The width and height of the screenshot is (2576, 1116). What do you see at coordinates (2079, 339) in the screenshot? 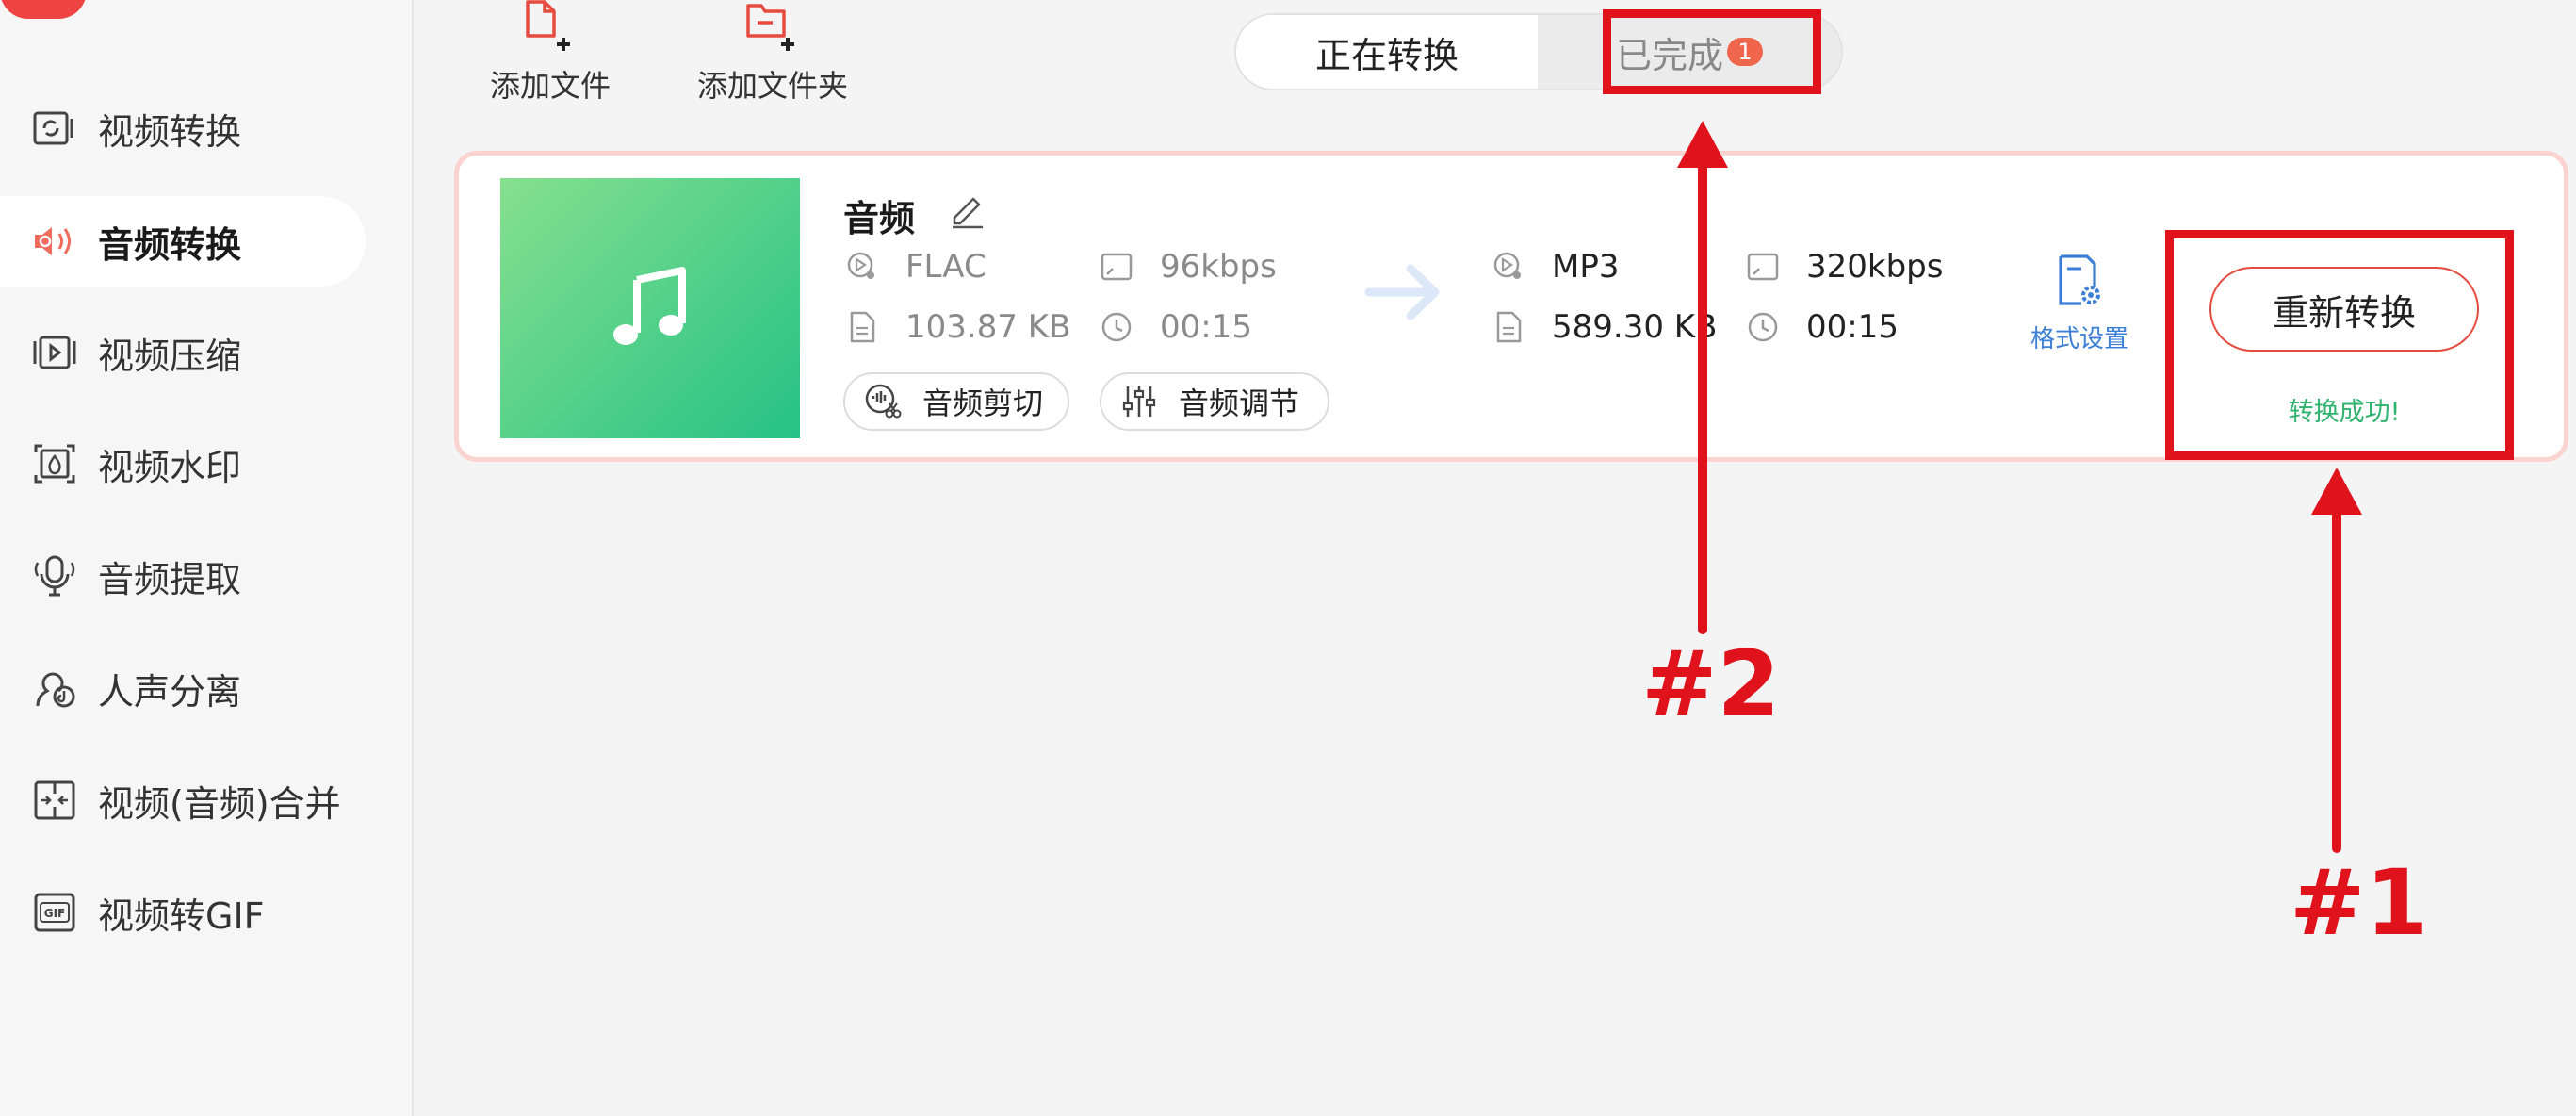
I see `format-settings-label: 格式设置` at bounding box center [2079, 339].